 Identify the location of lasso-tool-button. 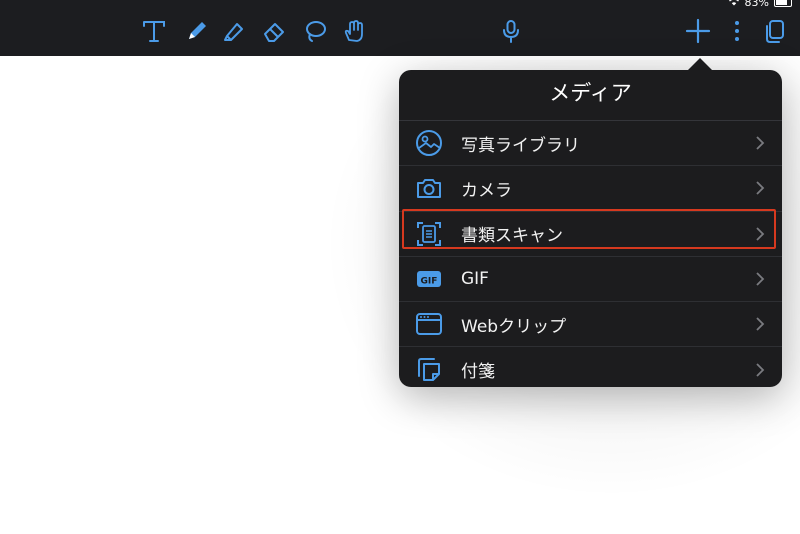
(315, 31).